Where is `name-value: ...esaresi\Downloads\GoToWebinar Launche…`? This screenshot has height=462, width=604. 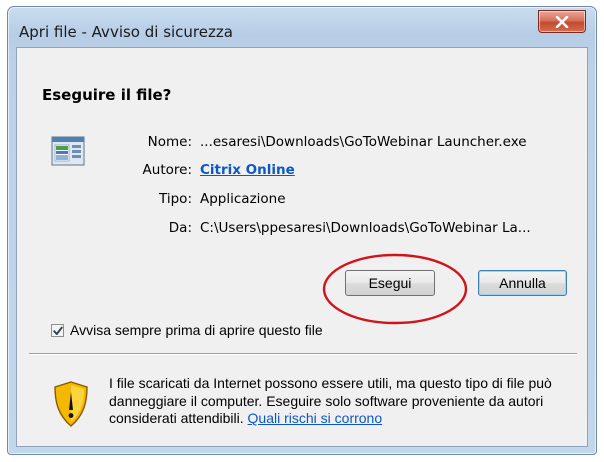 name-value: ...esaresi\Downloads\GoToWebinar Launche… is located at coordinates (363, 142).